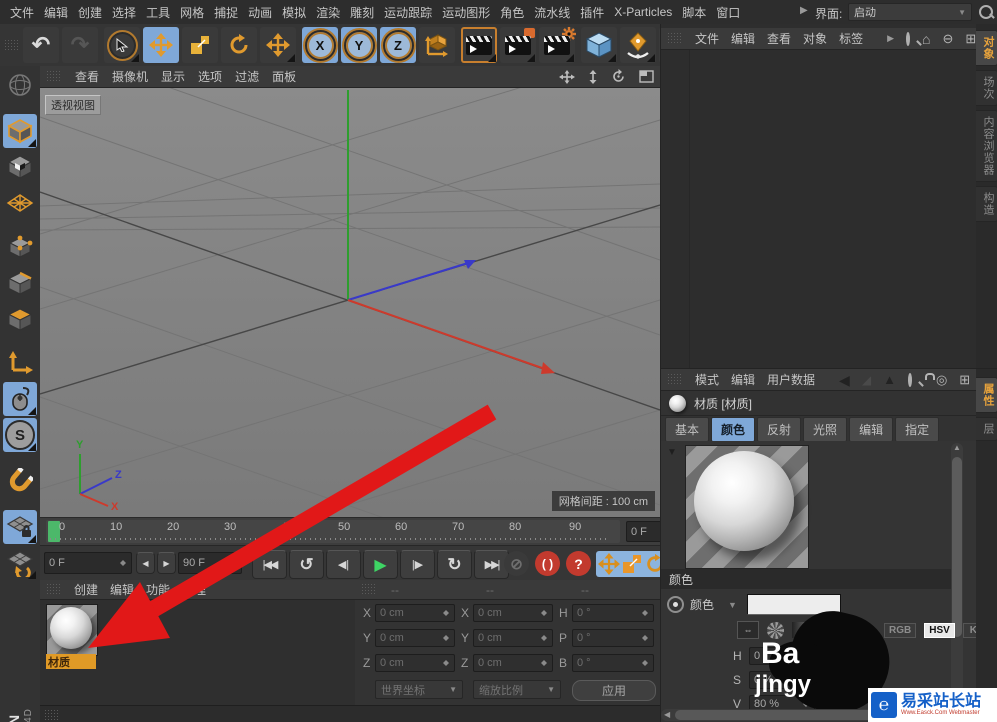  What do you see at coordinates (743, 38) in the screenshot?
I see `om-menu-edit: 编辑` at bounding box center [743, 38].